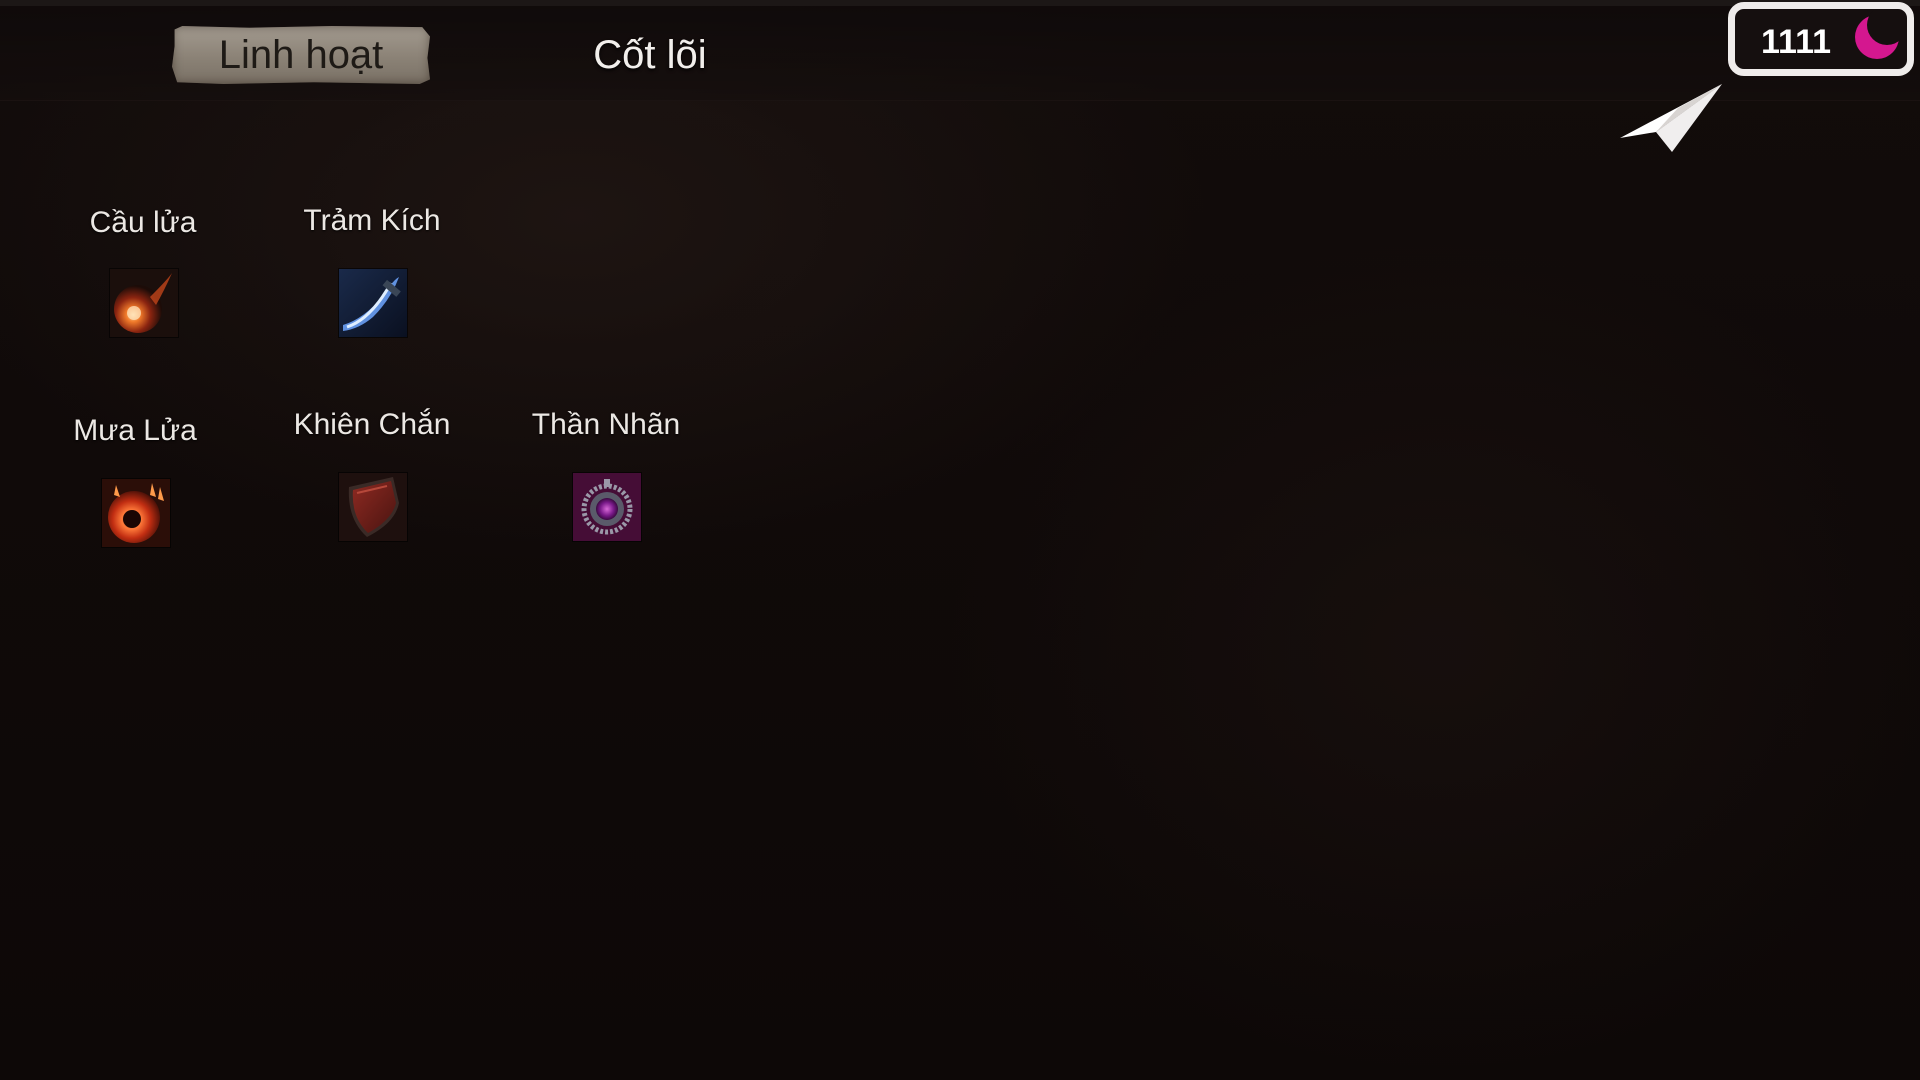 The image size is (1920, 1080). What do you see at coordinates (135, 430) in the screenshot?
I see `skill-mua-lua-label: Mưa Lửa` at bounding box center [135, 430].